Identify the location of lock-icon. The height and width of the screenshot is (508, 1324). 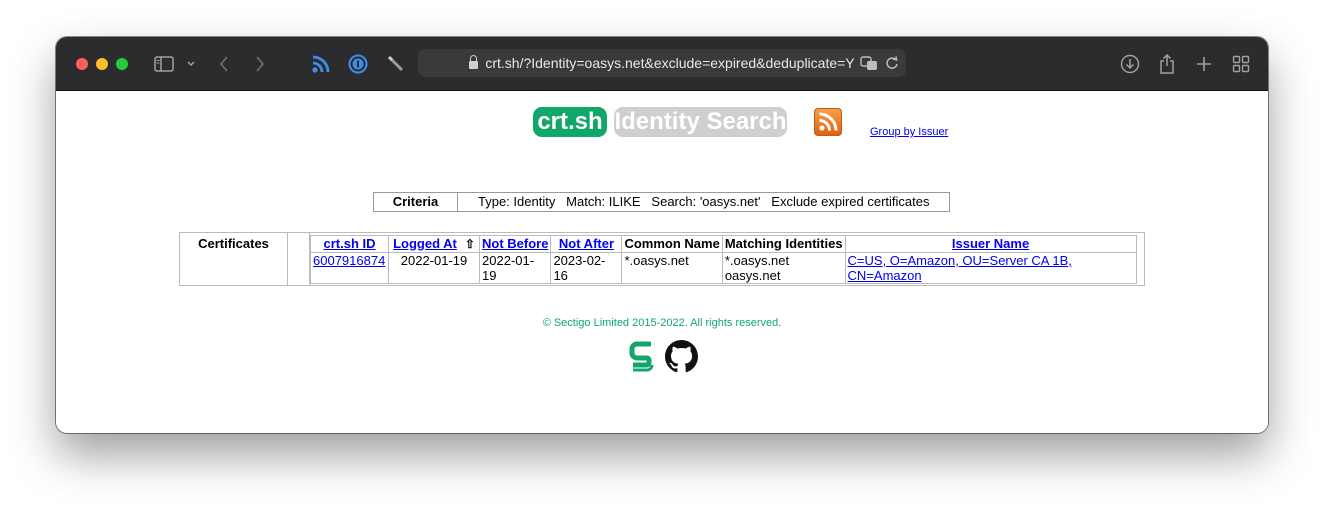
(474, 62).